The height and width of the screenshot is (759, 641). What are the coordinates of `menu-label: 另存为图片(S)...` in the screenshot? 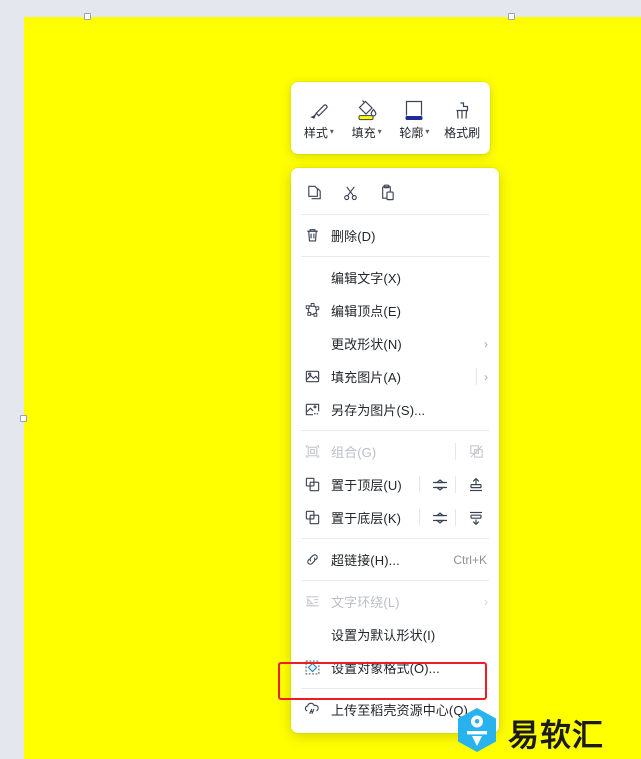 It's located at (378, 410).